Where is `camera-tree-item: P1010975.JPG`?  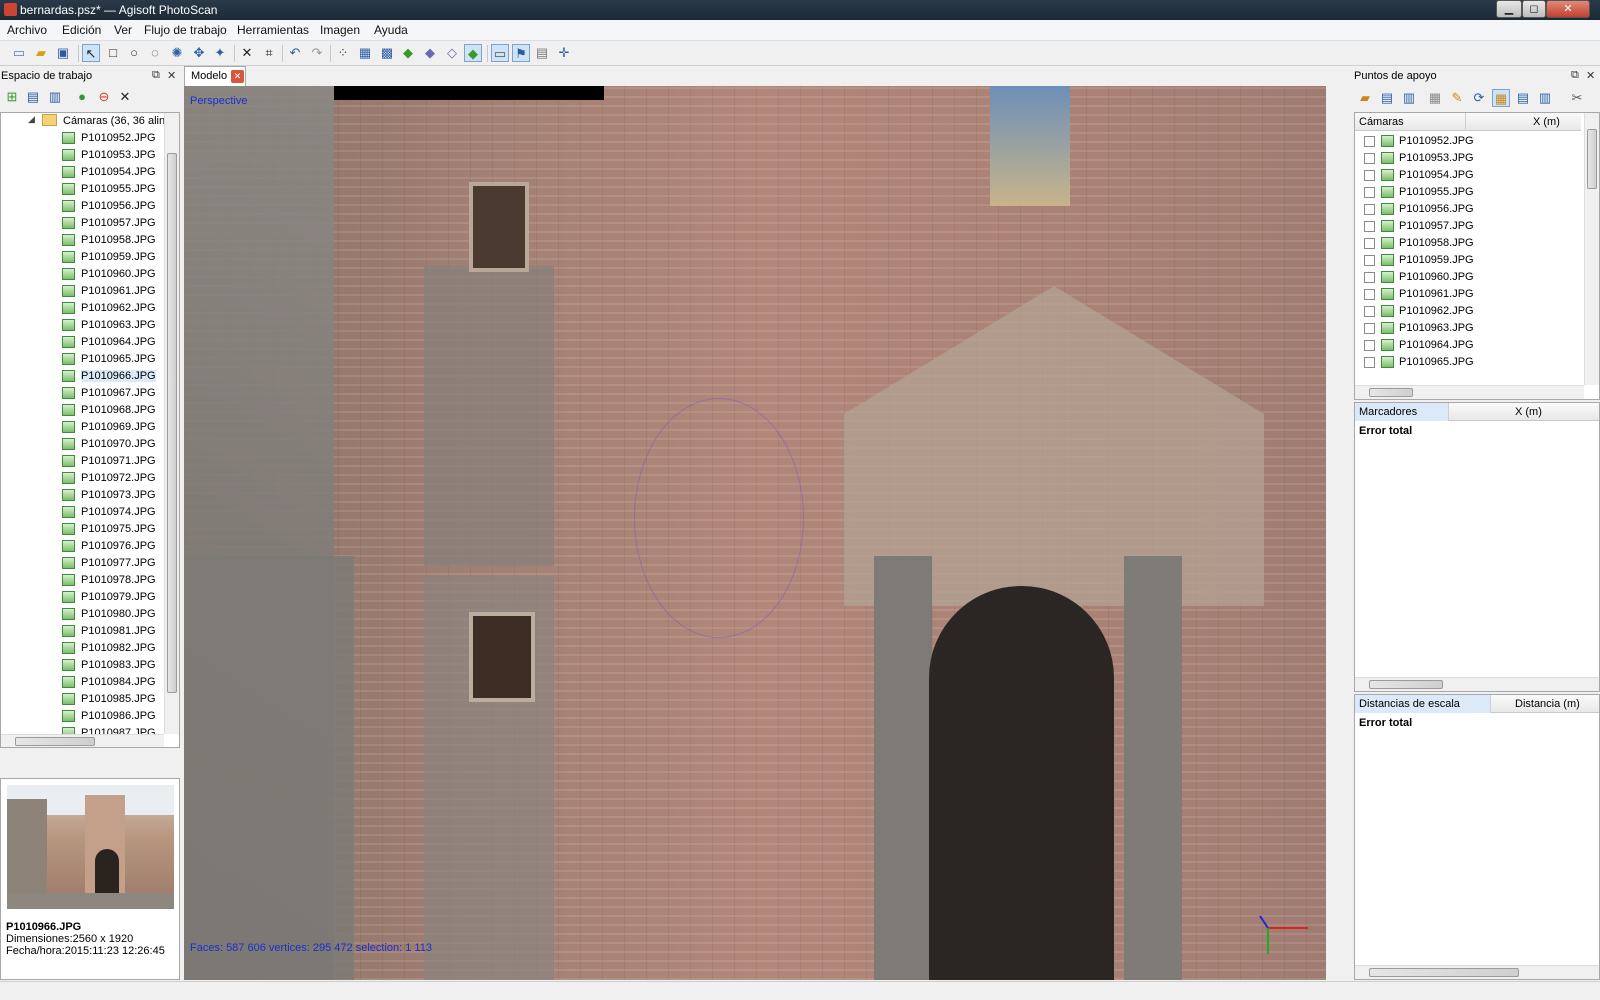 camera-tree-item: P1010975.JPG is located at coordinates (90, 529).